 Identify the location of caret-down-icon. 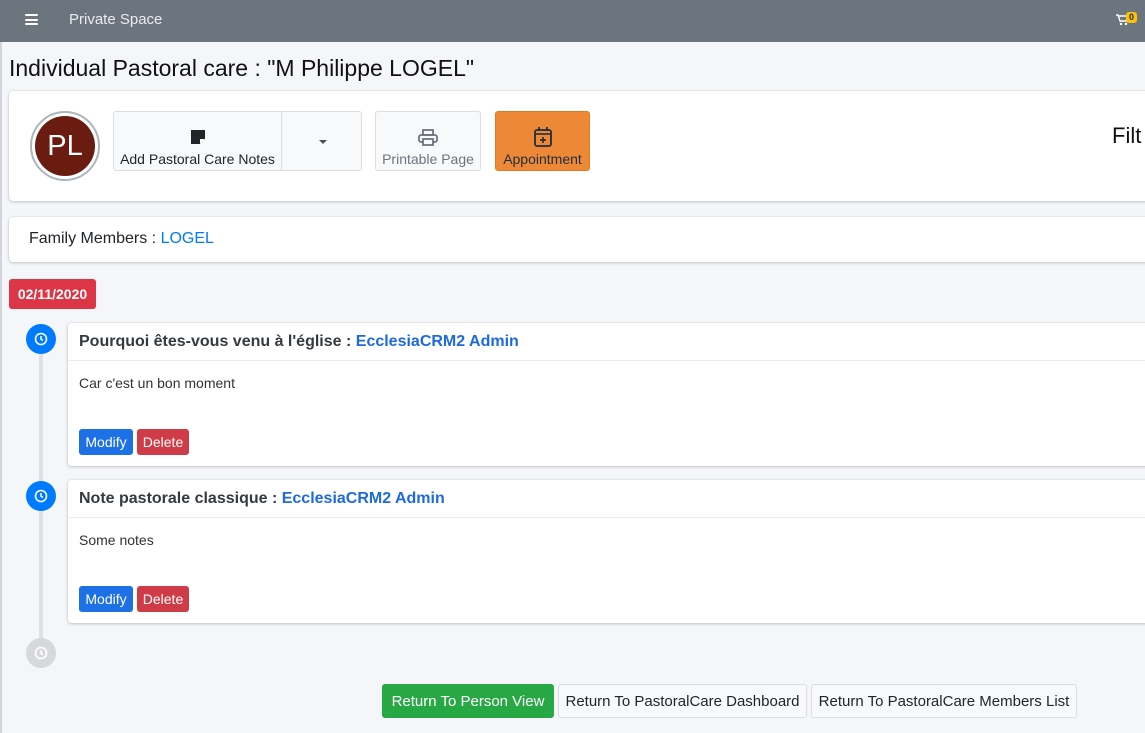
(323, 142).